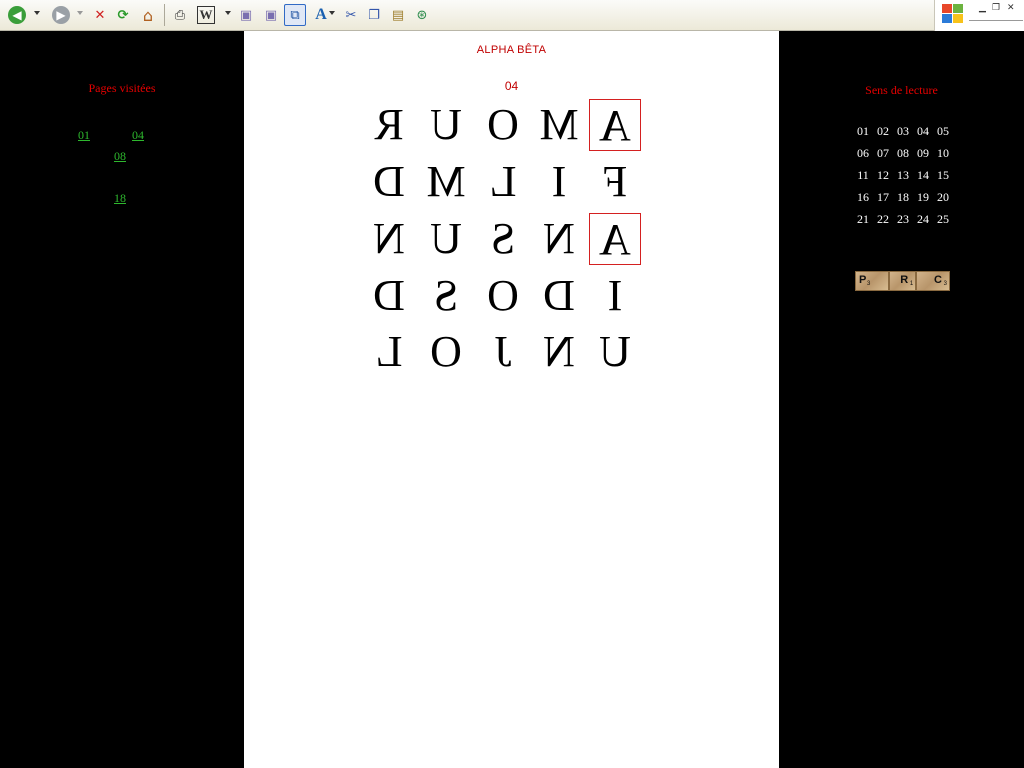  What do you see at coordinates (943, 153) in the screenshot?
I see `reading-number: 10` at bounding box center [943, 153].